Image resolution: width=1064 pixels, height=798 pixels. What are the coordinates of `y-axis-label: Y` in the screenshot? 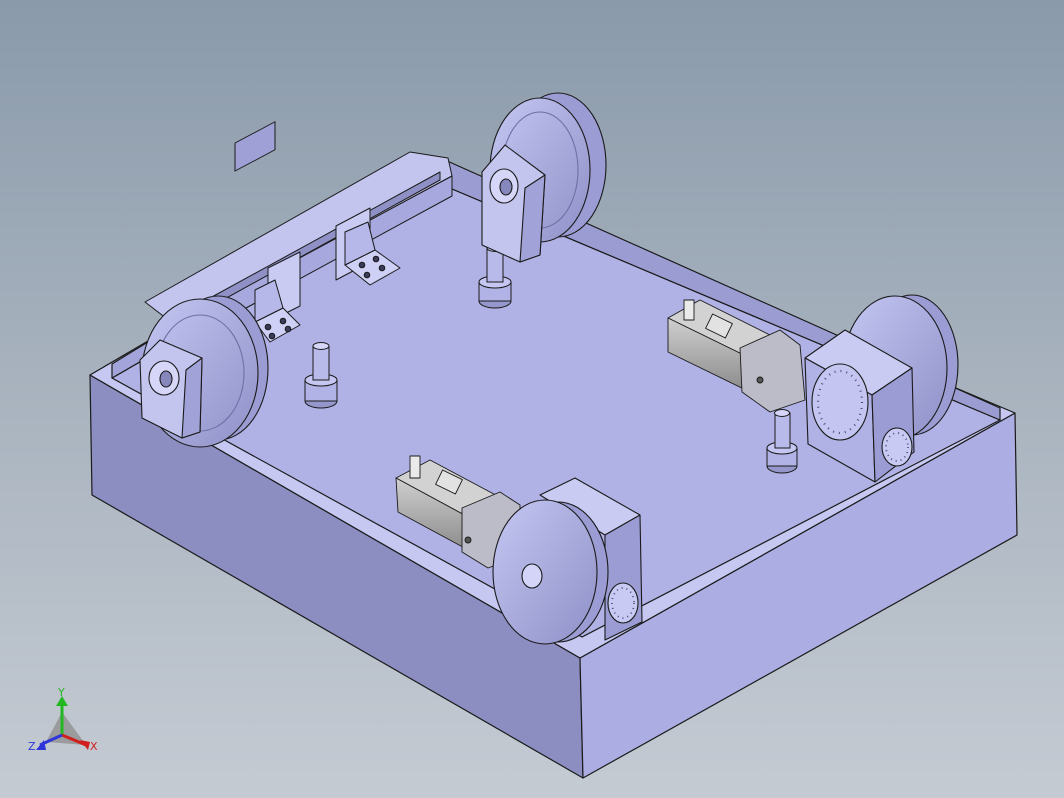 It's located at (61, 692).